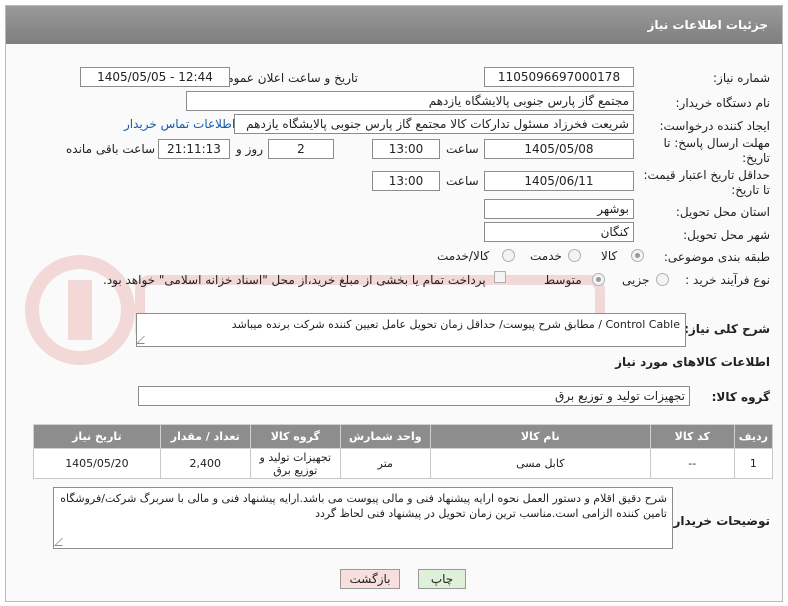 This screenshot has height=606, width=788. What do you see at coordinates (285, 78) in the screenshot?
I see `announce-datetime-label: تاریخ و ساعت اعلان عمومی:` at bounding box center [285, 78].